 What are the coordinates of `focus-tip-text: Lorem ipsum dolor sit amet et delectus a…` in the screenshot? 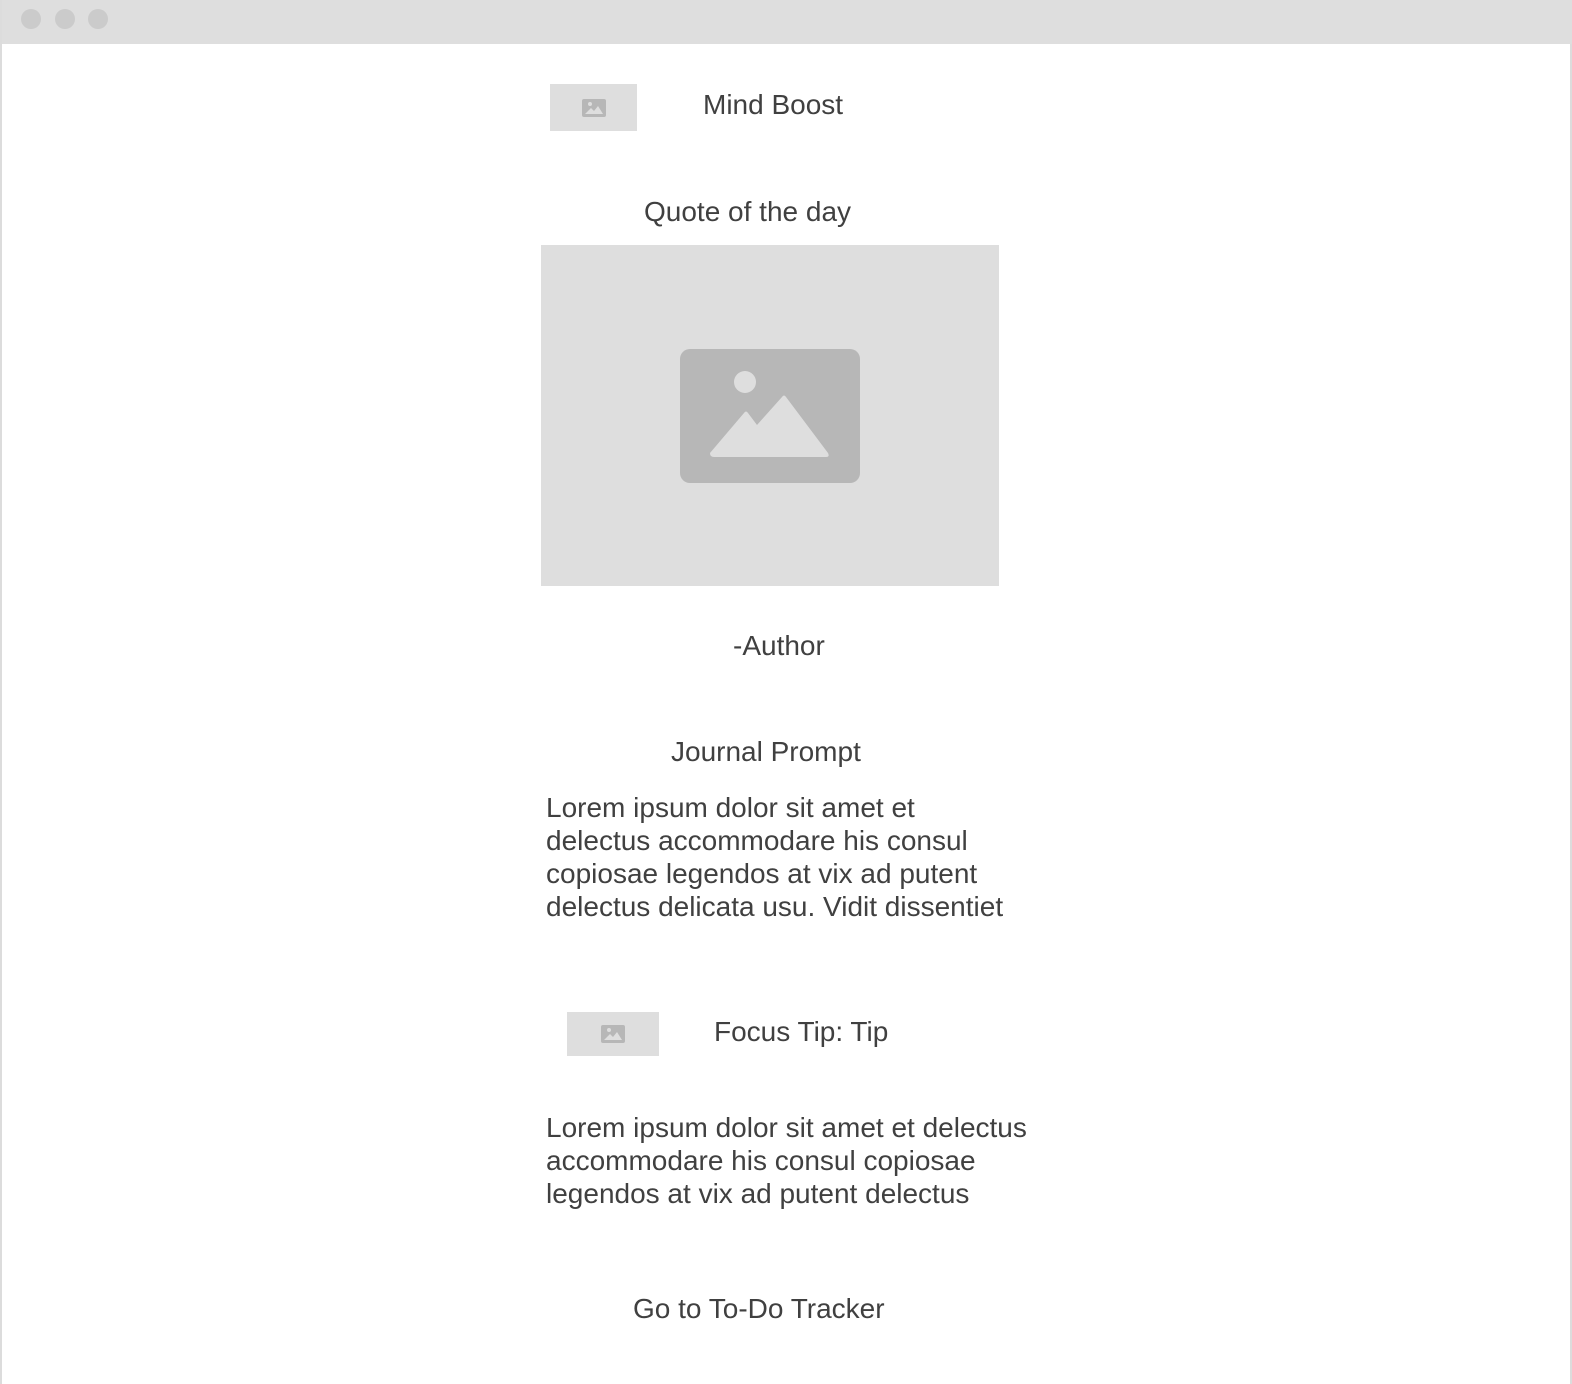 It's located at (796, 1160).